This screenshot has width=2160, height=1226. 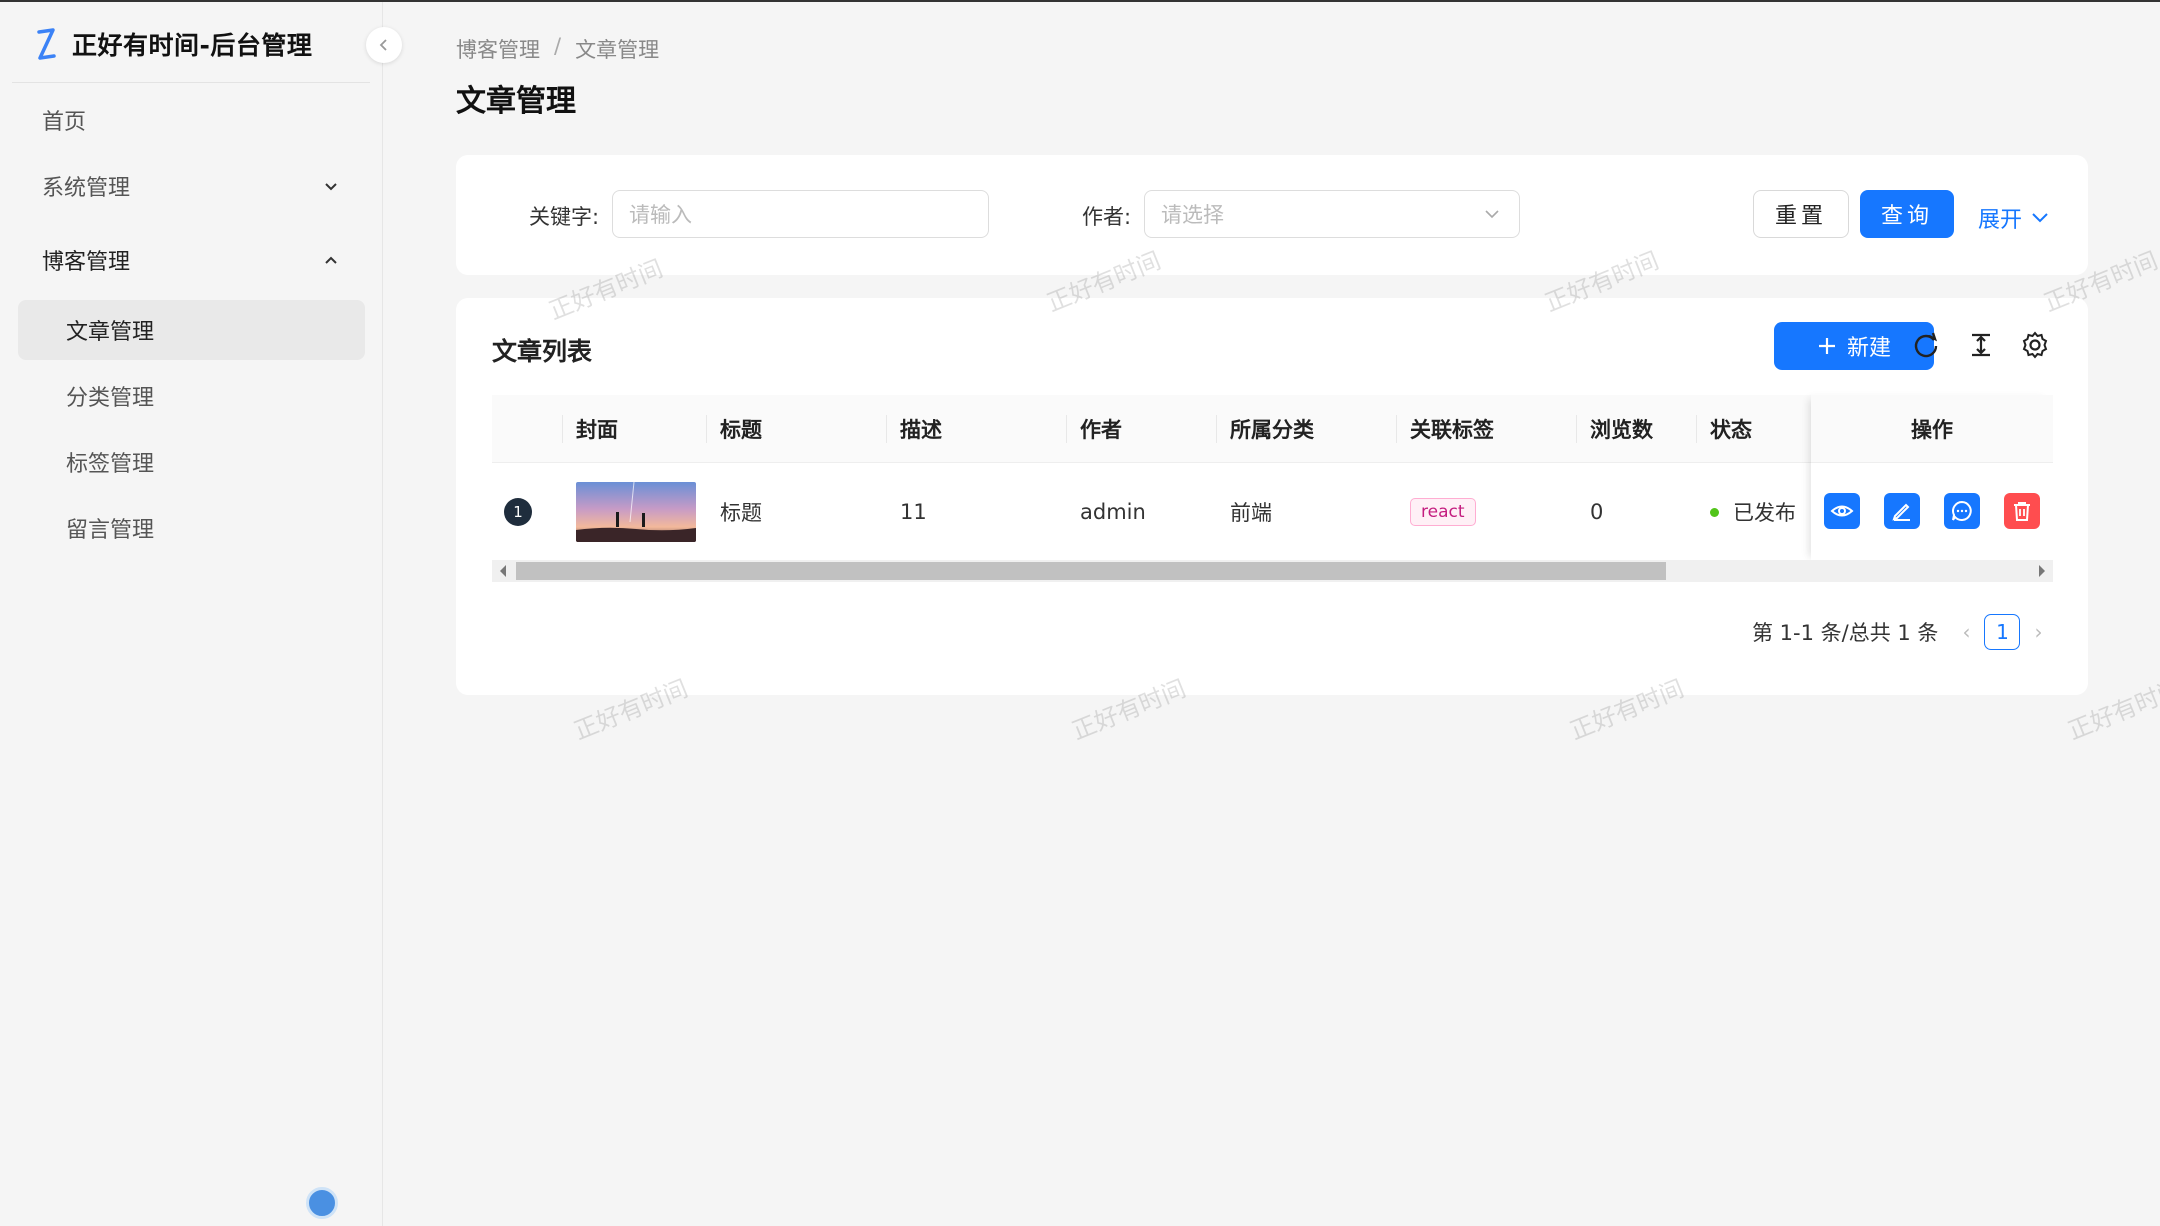 What do you see at coordinates (1113, 512) in the screenshot?
I see `row-author: admin` at bounding box center [1113, 512].